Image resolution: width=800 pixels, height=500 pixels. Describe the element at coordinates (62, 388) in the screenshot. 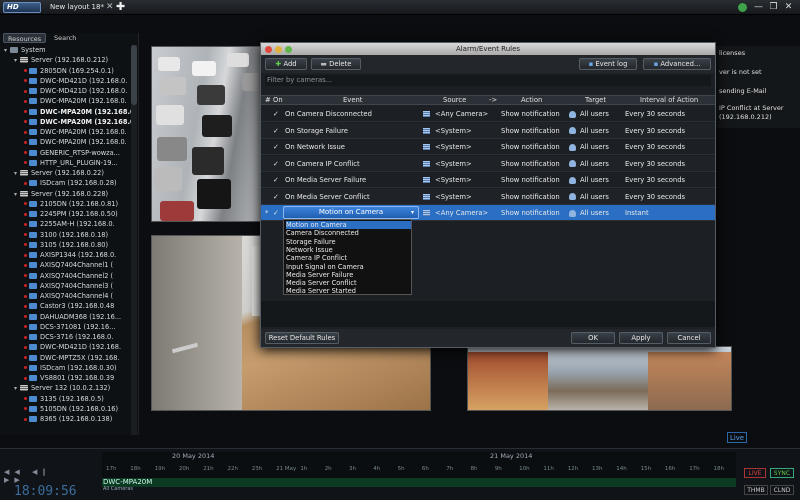

I see `tree-item: ▾ Server 132 (10.0.2.132)` at that location.